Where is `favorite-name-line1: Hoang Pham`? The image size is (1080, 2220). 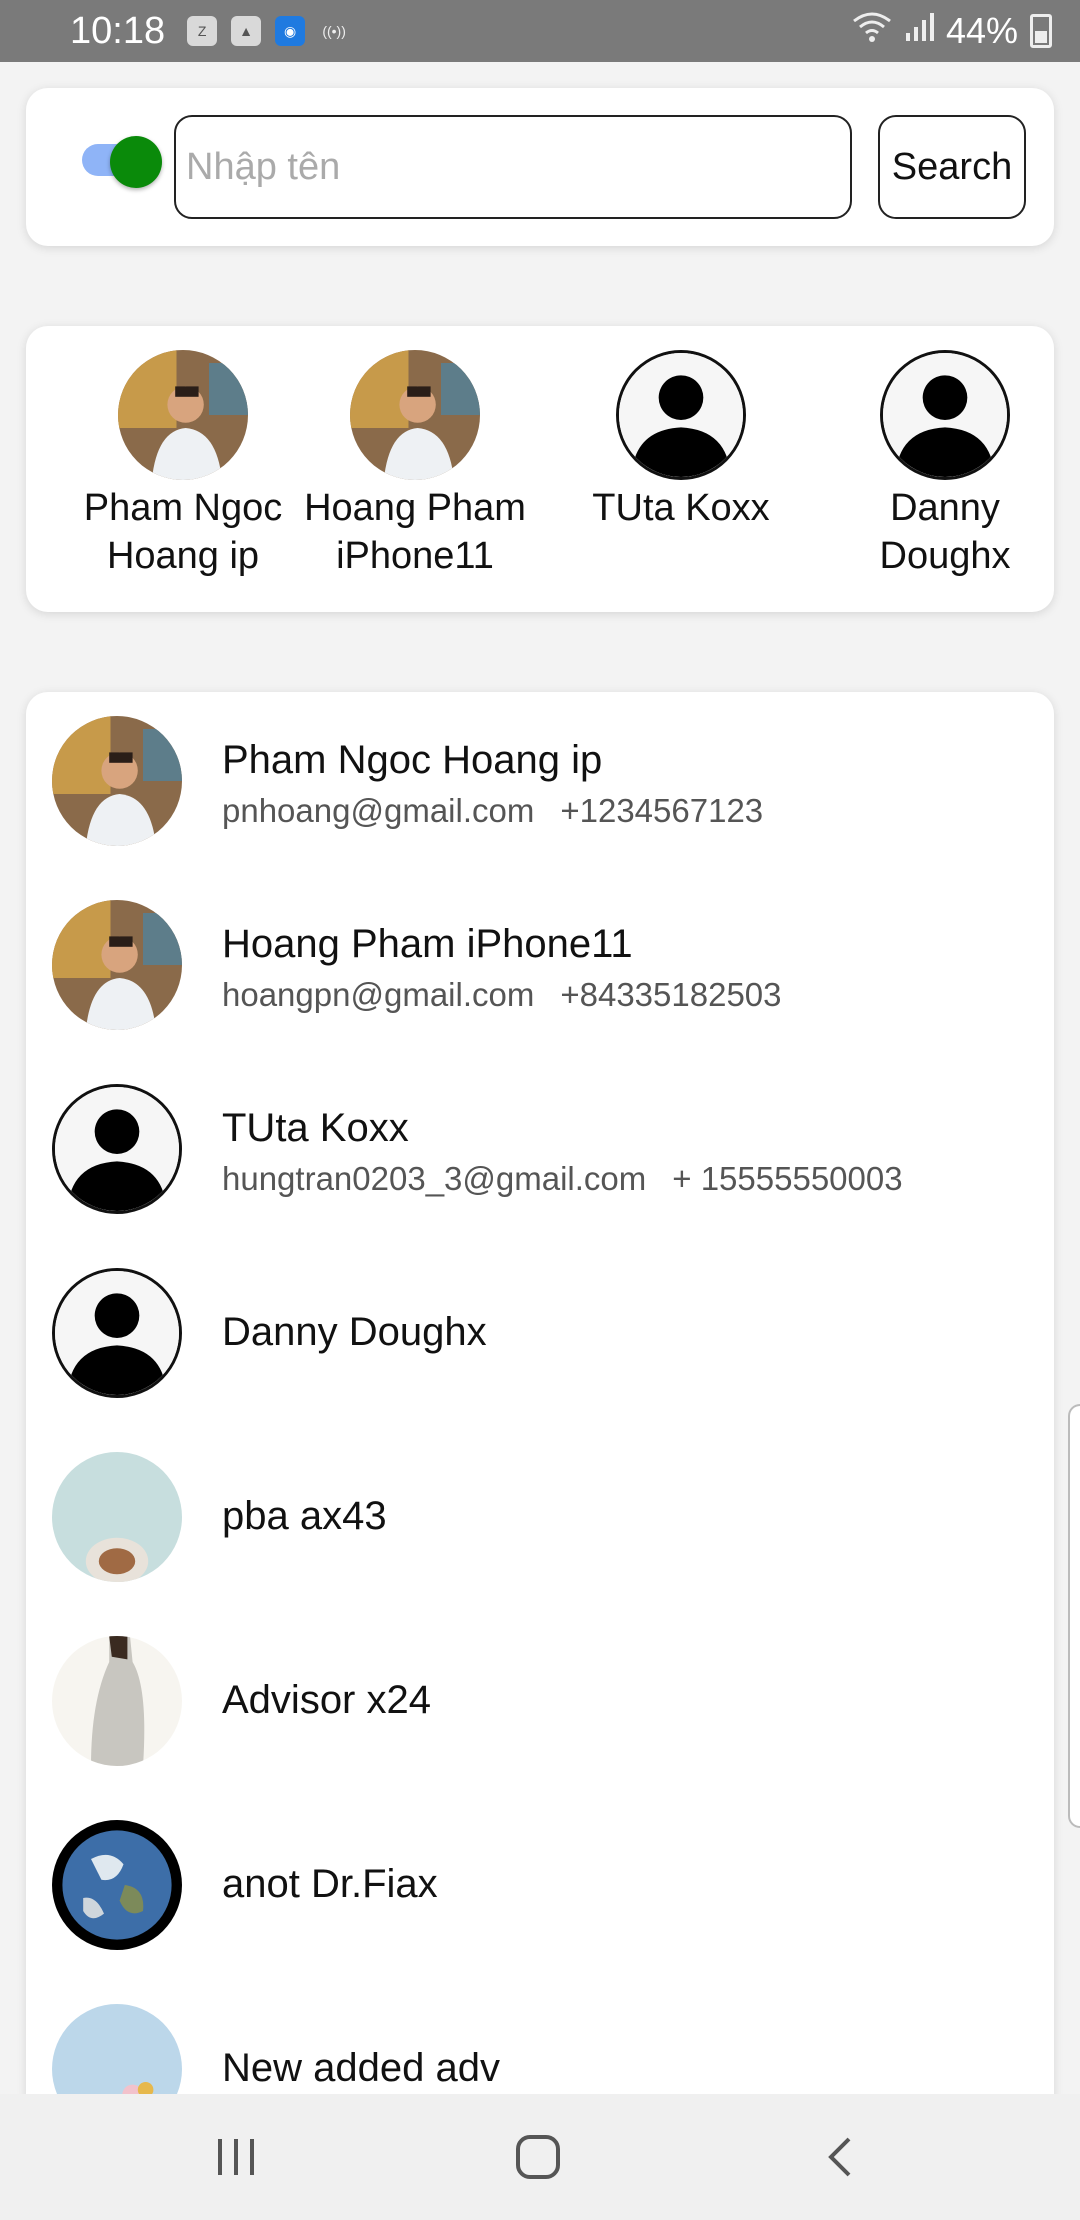 favorite-name-line1: Hoang Pham is located at coordinates (415, 508).